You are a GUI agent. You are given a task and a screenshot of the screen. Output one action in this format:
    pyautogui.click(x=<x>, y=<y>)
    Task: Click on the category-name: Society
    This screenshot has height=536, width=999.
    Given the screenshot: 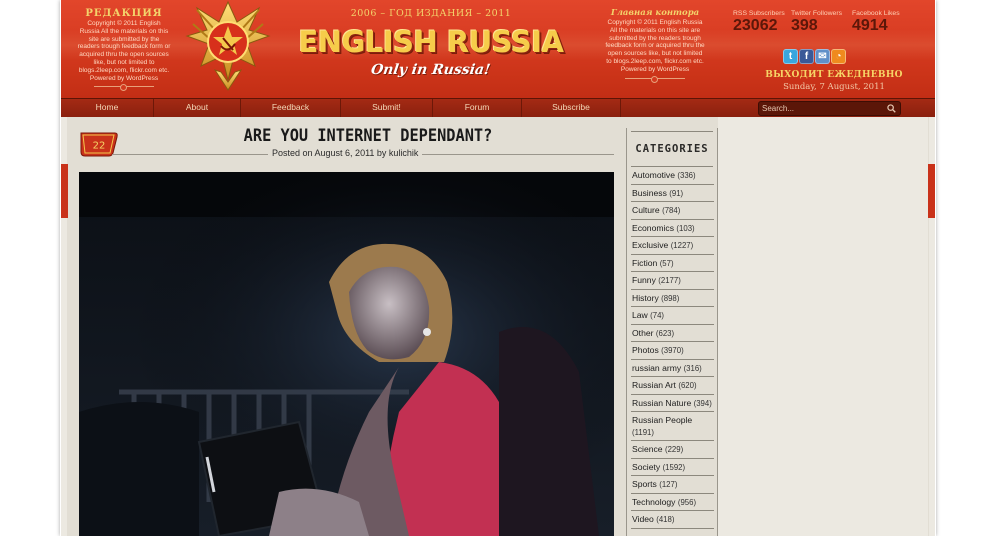 What is the action you would take?
    pyautogui.click(x=646, y=467)
    